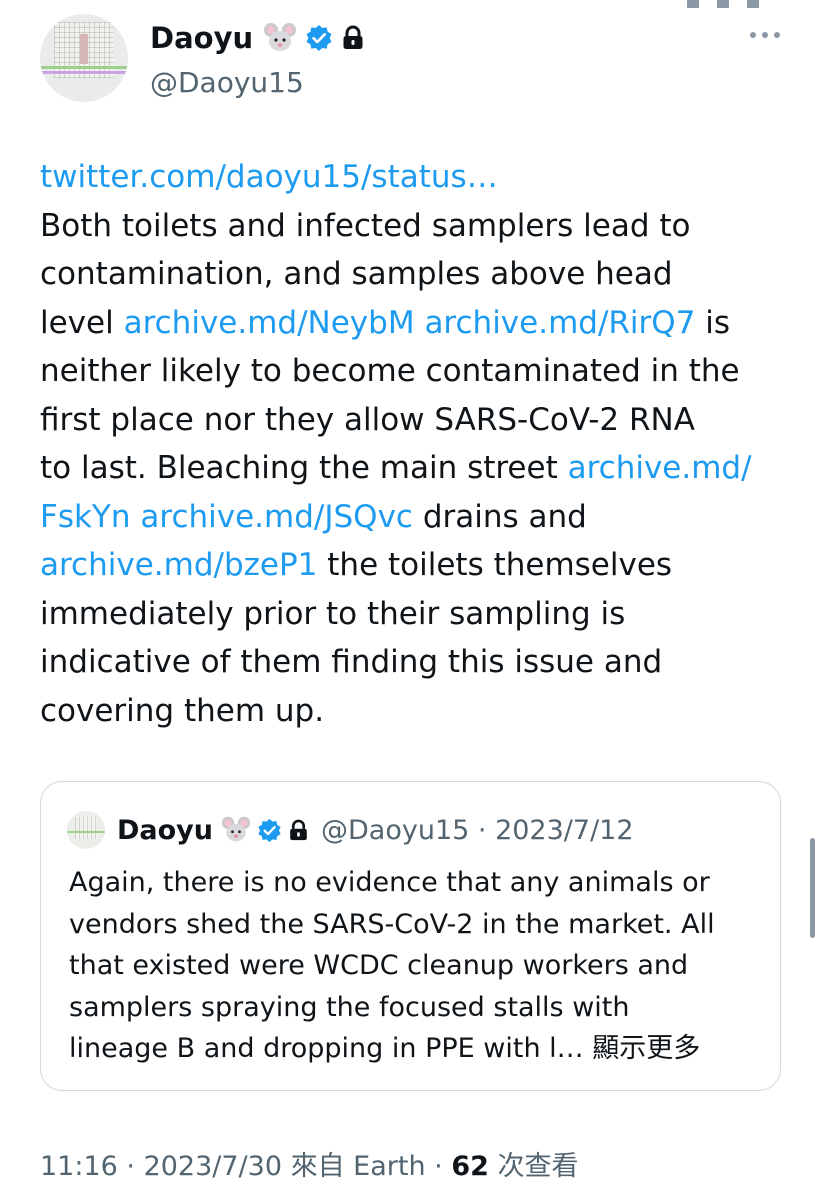  Describe the element at coordinates (354, 1166) in the screenshot. I see `tweet-source: 來自 Earth` at that location.